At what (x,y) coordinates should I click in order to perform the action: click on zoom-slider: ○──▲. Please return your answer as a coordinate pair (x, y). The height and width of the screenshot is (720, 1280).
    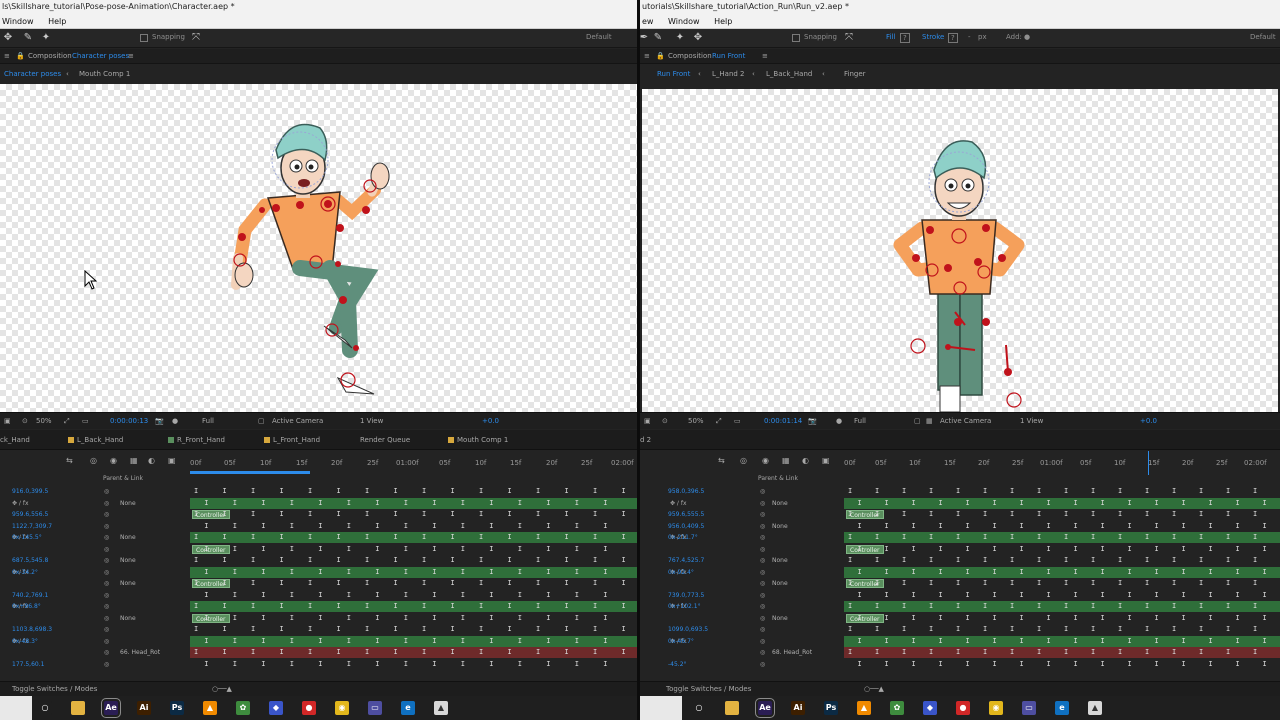
    Looking at the image, I should click on (874, 689).